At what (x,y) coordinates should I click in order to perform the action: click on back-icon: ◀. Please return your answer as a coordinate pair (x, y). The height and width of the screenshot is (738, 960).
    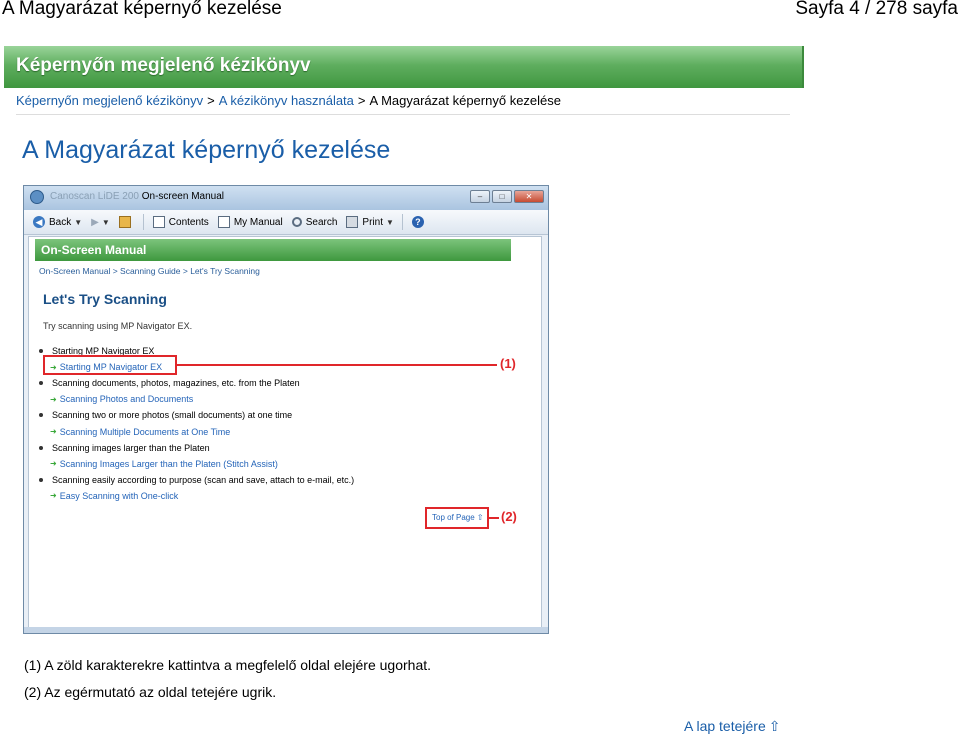
    Looking at the image, I should click on (39, 222).